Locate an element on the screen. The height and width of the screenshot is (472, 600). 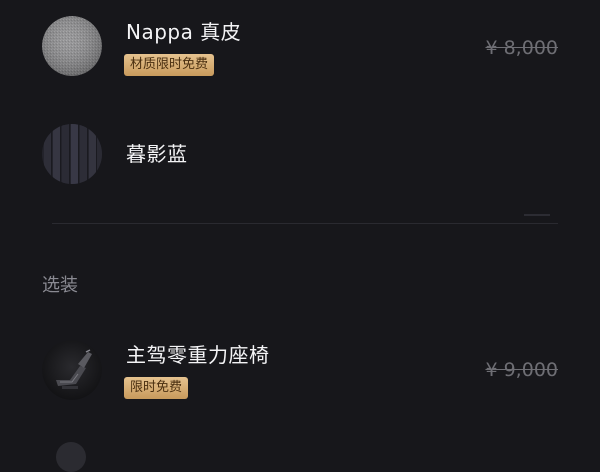
striped-fabric-swatch-icon is located at coordinates (72, 154).